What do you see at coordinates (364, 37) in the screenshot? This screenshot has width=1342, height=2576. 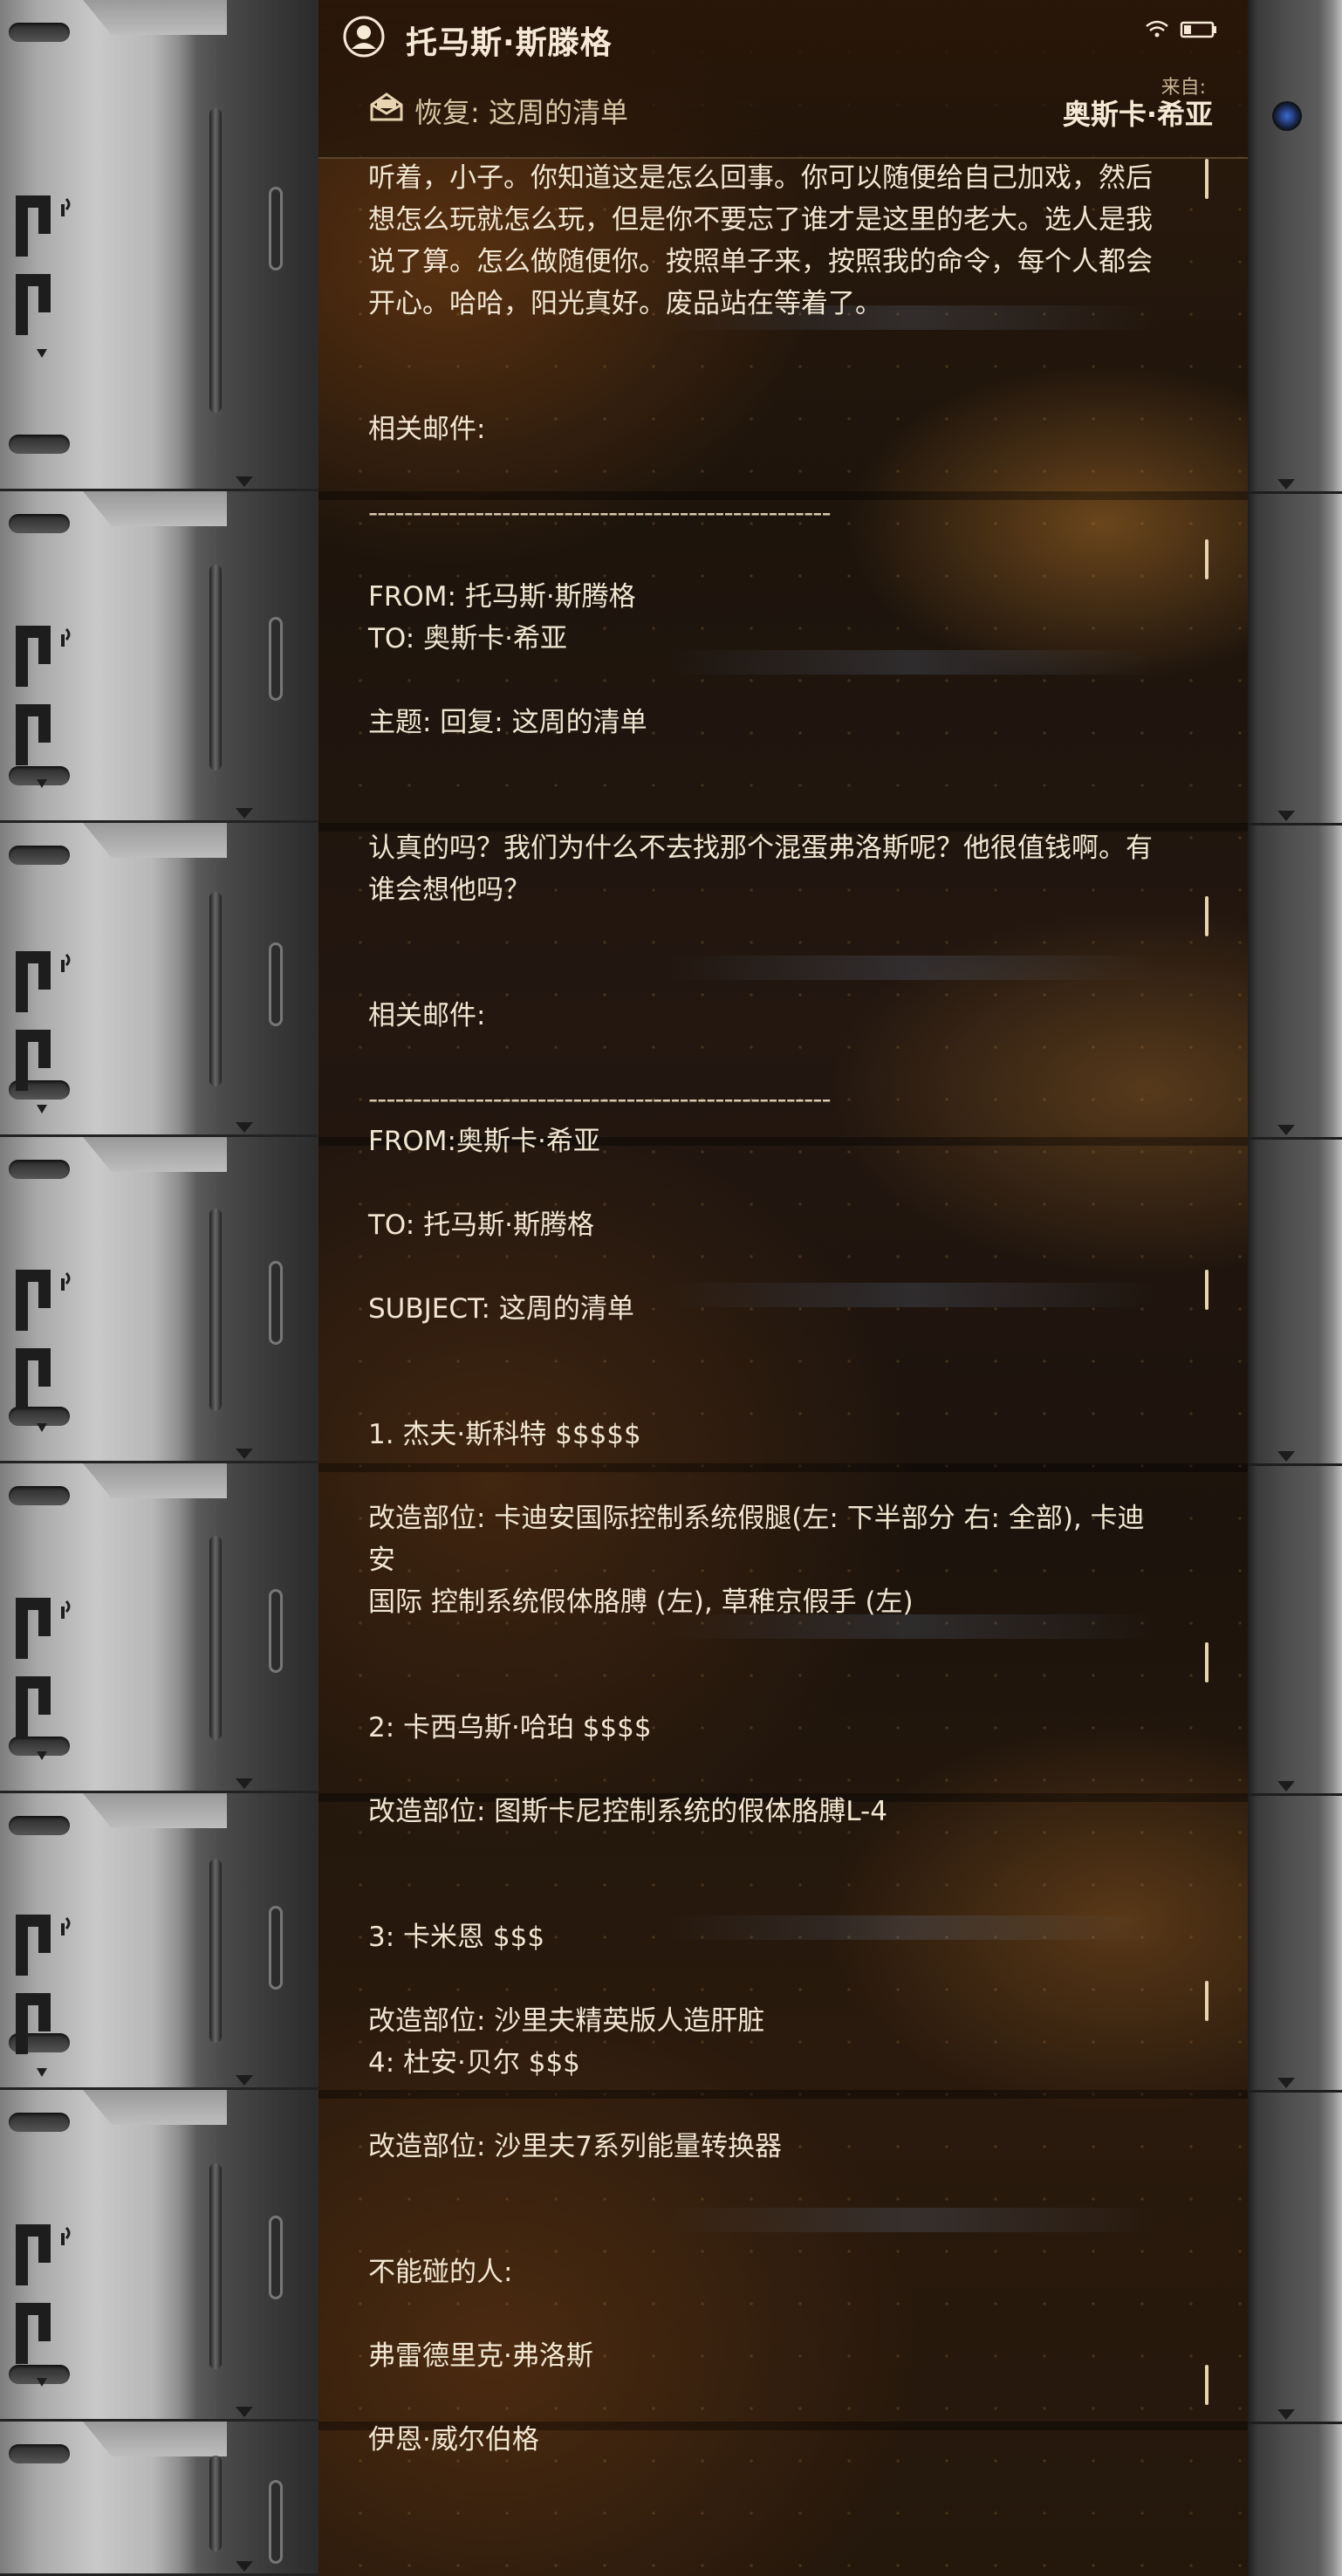 I see `user-circle-icon` at bounding box center [364, 37].